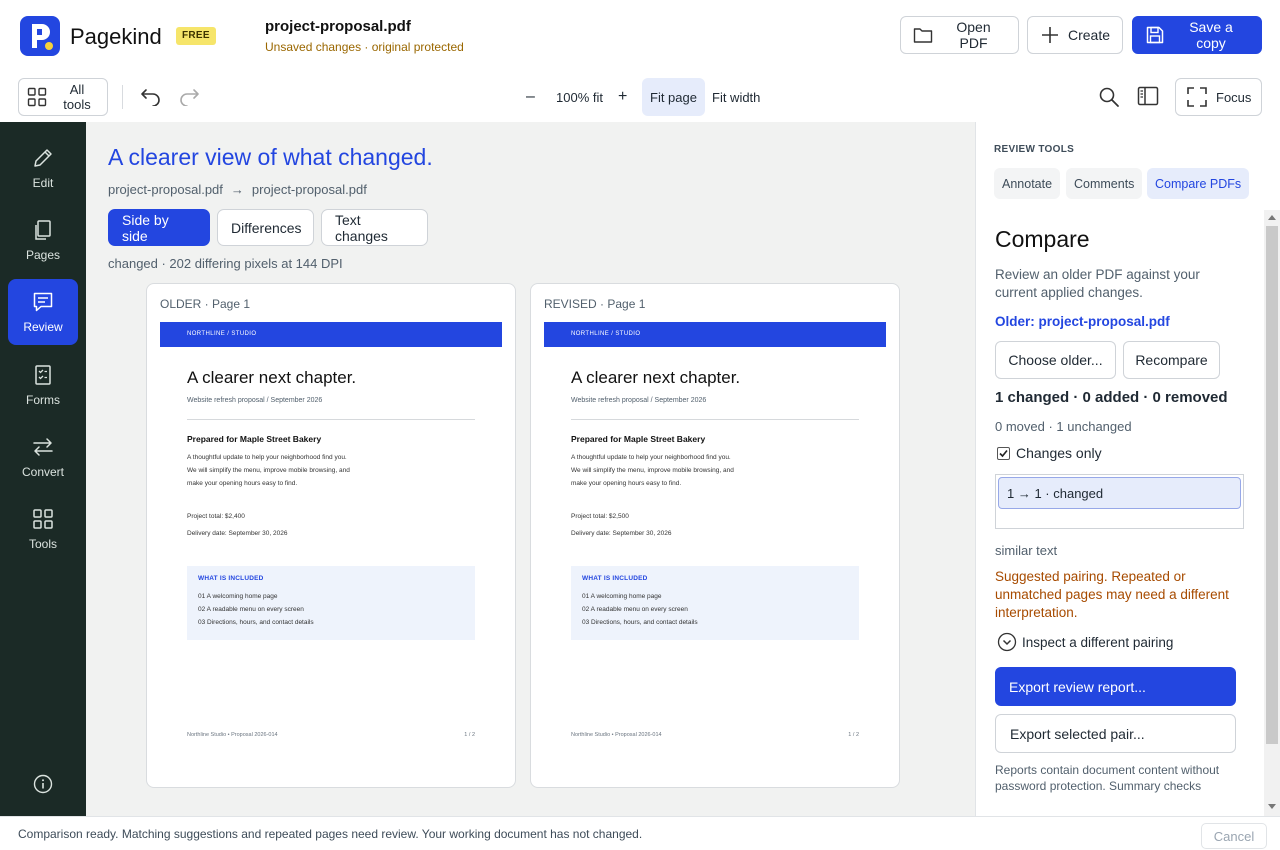 Image resolution: width=1280 pixels, height=850 pixels. What do you see at coordinates (595, 304) in the screenshot?
I see `revised-page-label: REVISED · Page 1` at bounding box center [595, 304].